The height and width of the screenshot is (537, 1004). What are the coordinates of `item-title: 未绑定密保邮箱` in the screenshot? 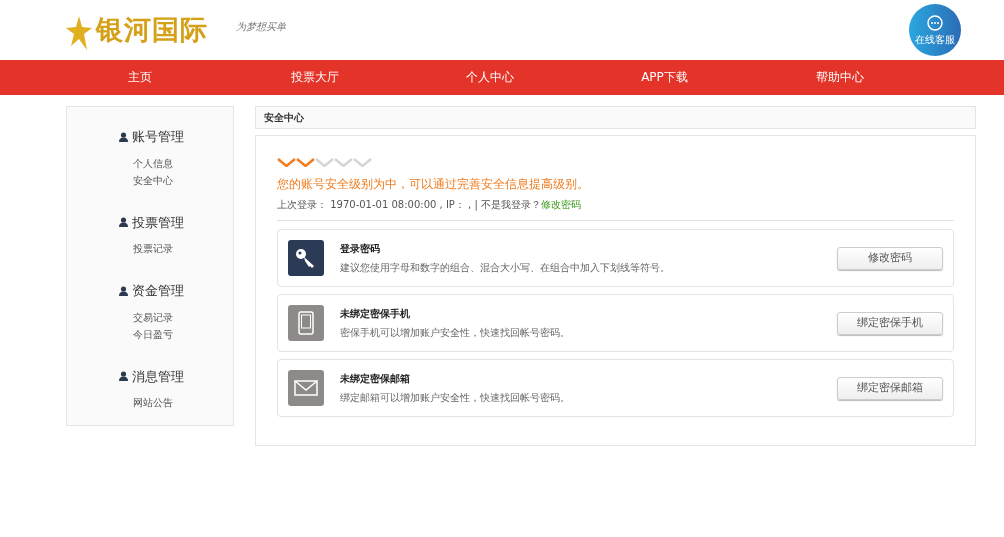 It's located at (375, 379).